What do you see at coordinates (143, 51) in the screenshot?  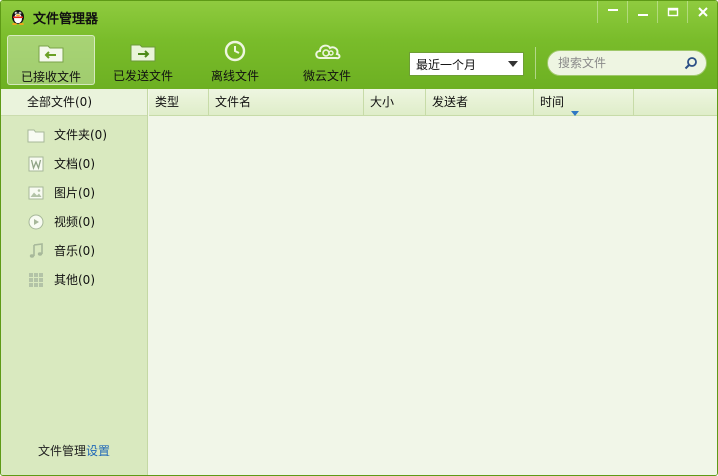 I see `sent-folder-icon` at bounding box center [143, 51].